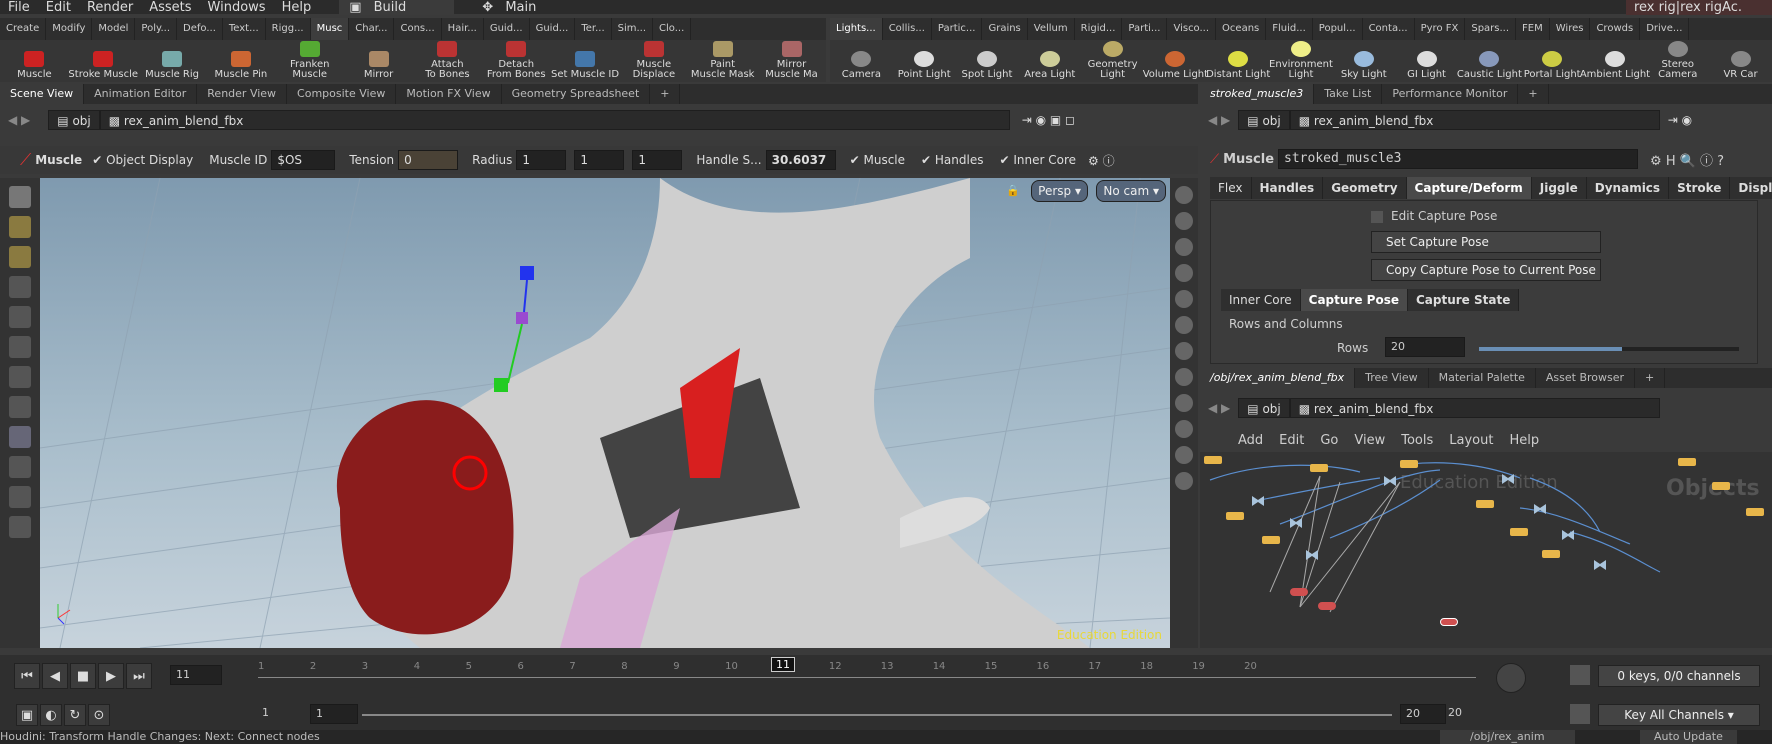  Describe the element at coordinates (1354, 300) in the screenshot. I see `param-subtab: Capture Pose` at that location.